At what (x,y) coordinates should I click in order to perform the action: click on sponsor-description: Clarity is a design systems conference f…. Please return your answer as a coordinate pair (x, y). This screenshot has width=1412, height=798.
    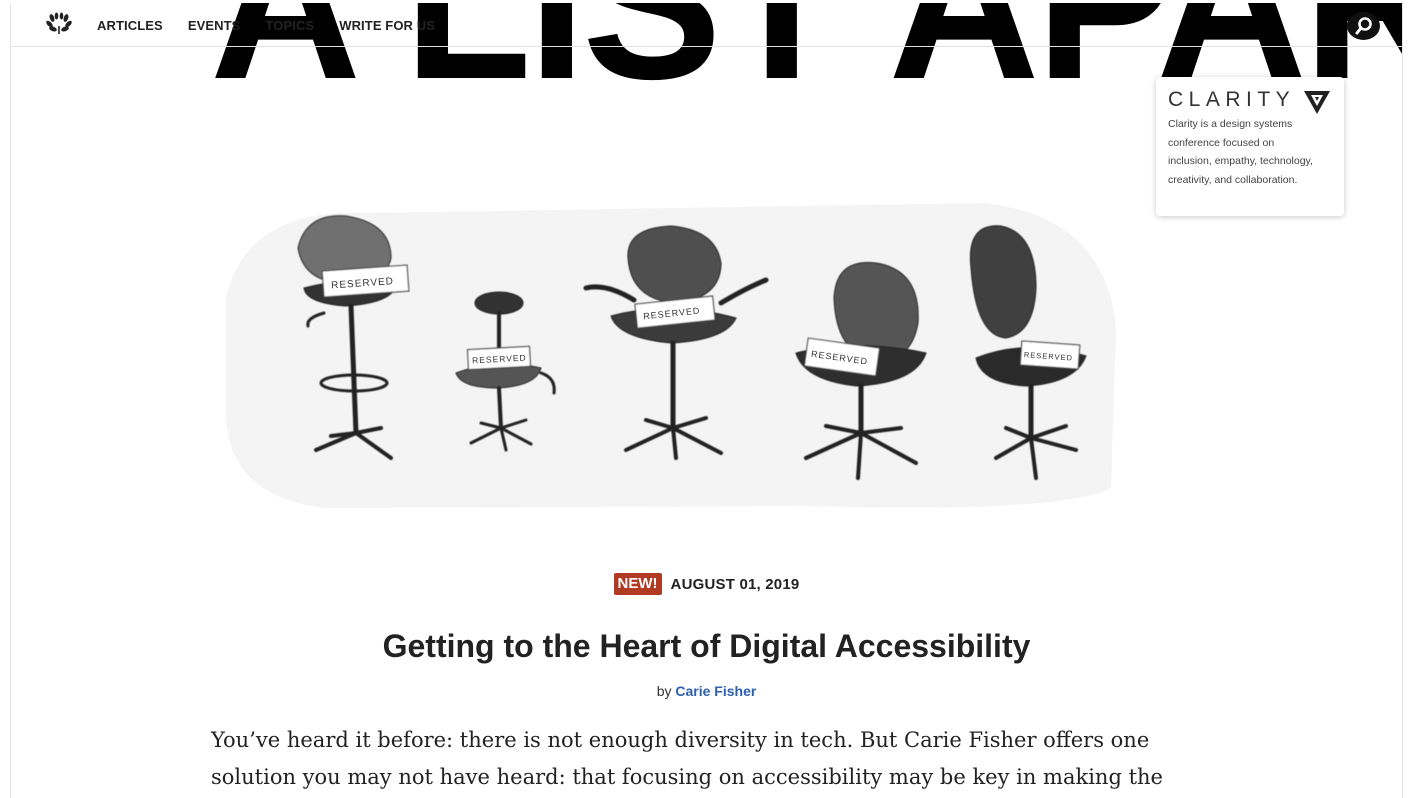
    Looking at the image, I should click on (1240, 152).